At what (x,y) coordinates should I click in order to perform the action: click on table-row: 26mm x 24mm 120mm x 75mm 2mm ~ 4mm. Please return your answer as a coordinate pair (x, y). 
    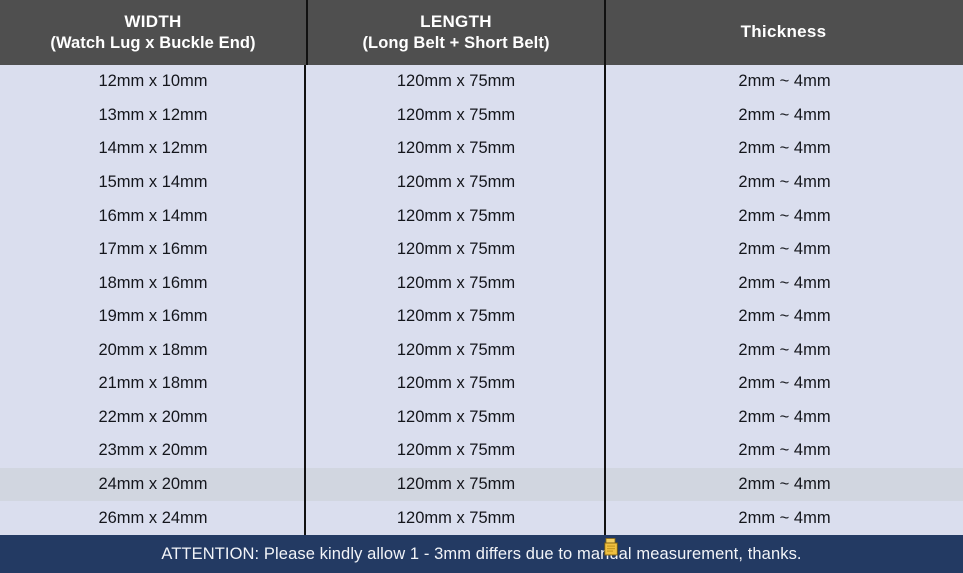
    Looking at the image, I should click on (481, 518).